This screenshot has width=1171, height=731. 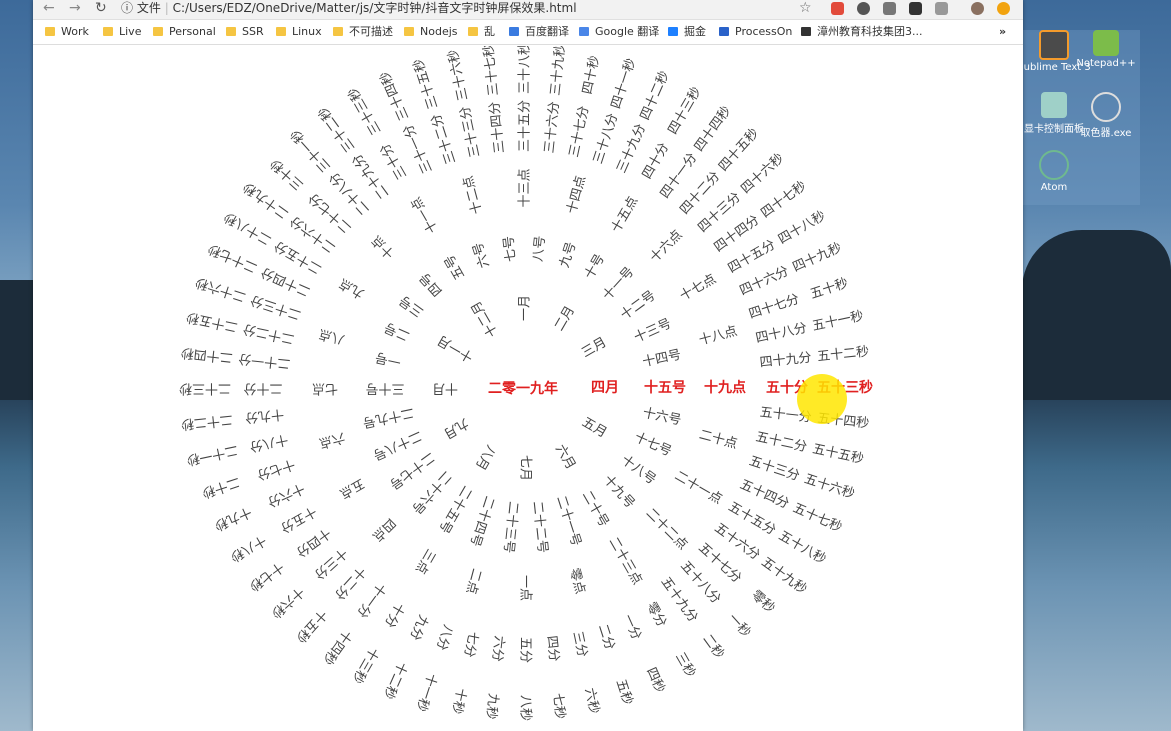 What do you see at coordinates (755, 32) in the screenshot?
I see `bookmark-processon: ProcessOn` at bounding box center [755, 32].